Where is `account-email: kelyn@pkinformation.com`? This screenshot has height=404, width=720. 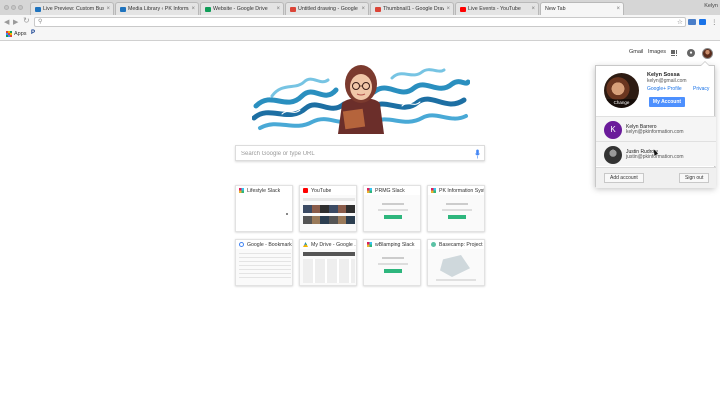
account-email: kelyn@pkinformation.com is located at coordinates (655, 132).